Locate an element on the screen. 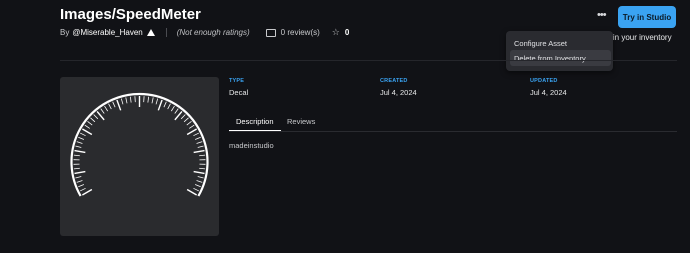 This screenshot has height=253, width=690. ratings-text: (Not enough ratings) is located at coordinates (213, 32).